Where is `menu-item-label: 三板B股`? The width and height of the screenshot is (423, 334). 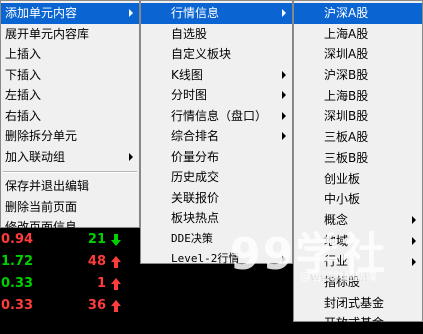
menu-item-label: 三板B股 is located at coordinates (346, 157).